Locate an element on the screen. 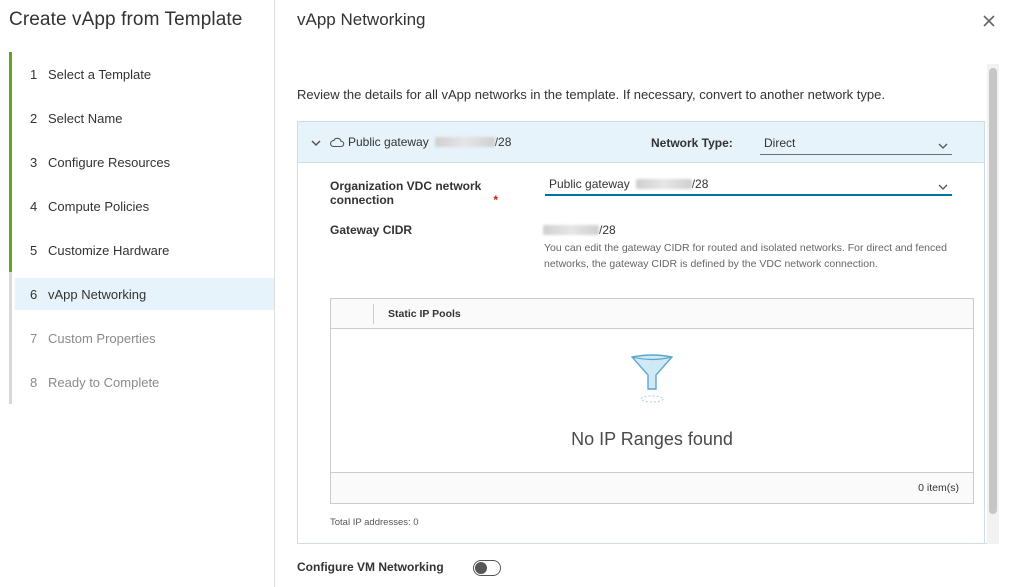 The width and height of the screenshot is (1009, 587). step-customize-hardware: 5 Customize Hardware is located at coordinates (141, 250).